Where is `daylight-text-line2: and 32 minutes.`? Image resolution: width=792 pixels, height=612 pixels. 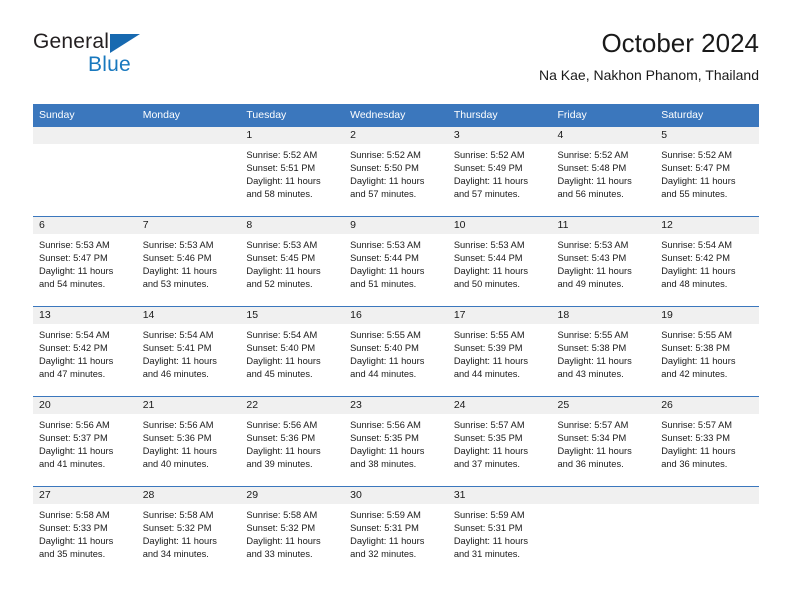 daylight-text-line2: and 32 minutes. is located at coordinates (383, 554).